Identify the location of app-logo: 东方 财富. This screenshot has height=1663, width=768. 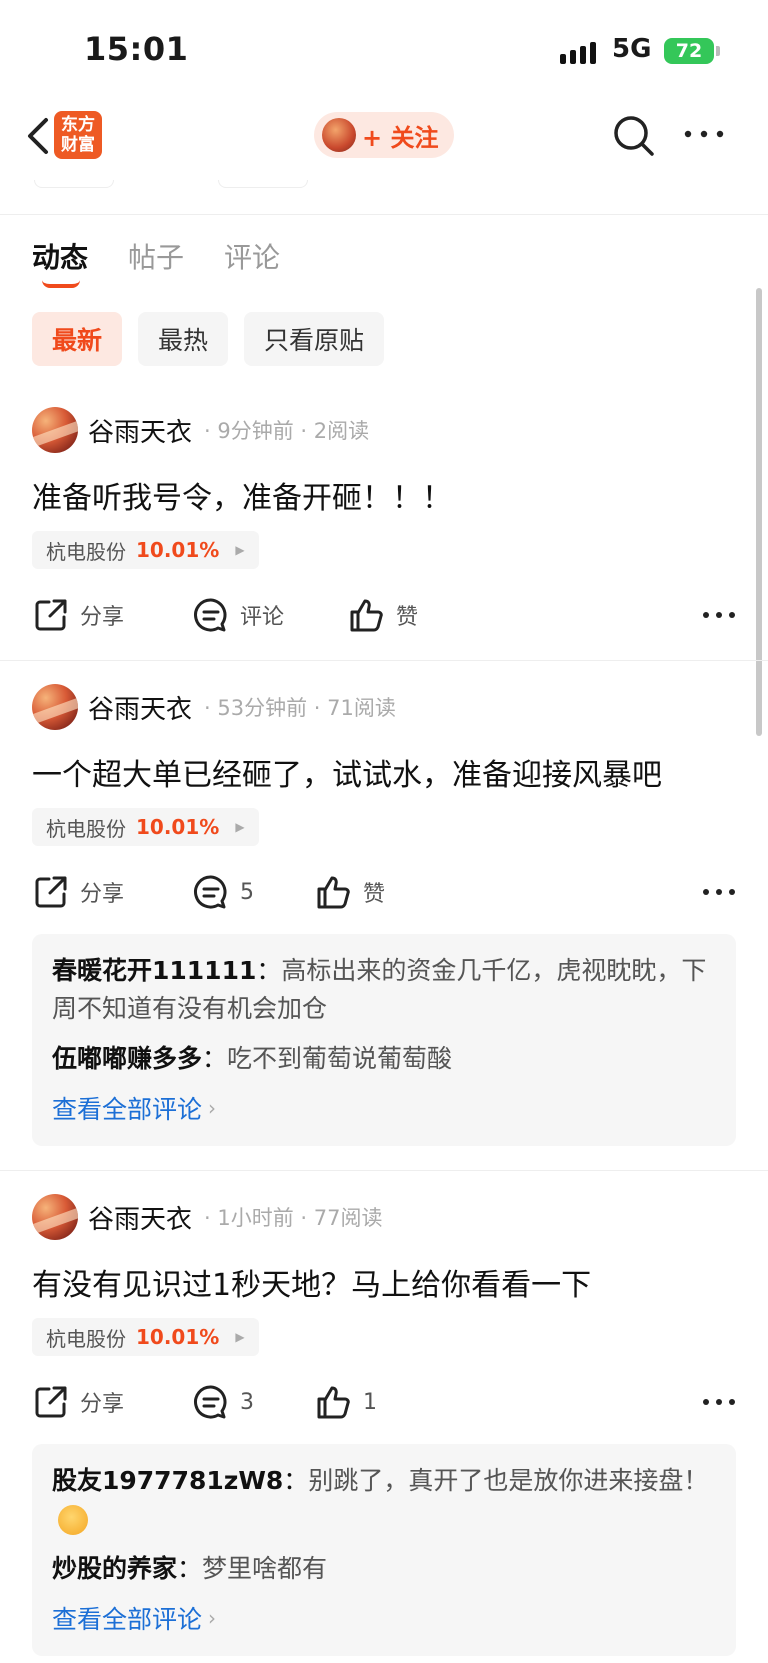
(78, 135).